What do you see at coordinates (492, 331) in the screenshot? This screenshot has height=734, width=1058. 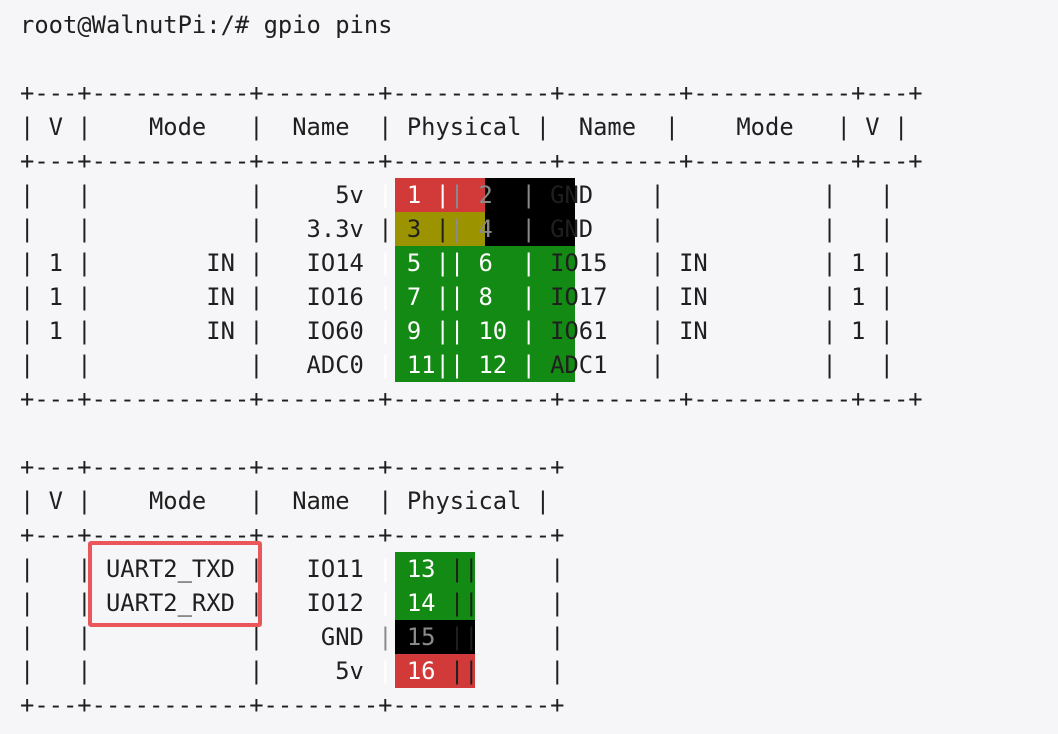 I see `pin-number-right: | 10 |` at bounding box center [492, 331].